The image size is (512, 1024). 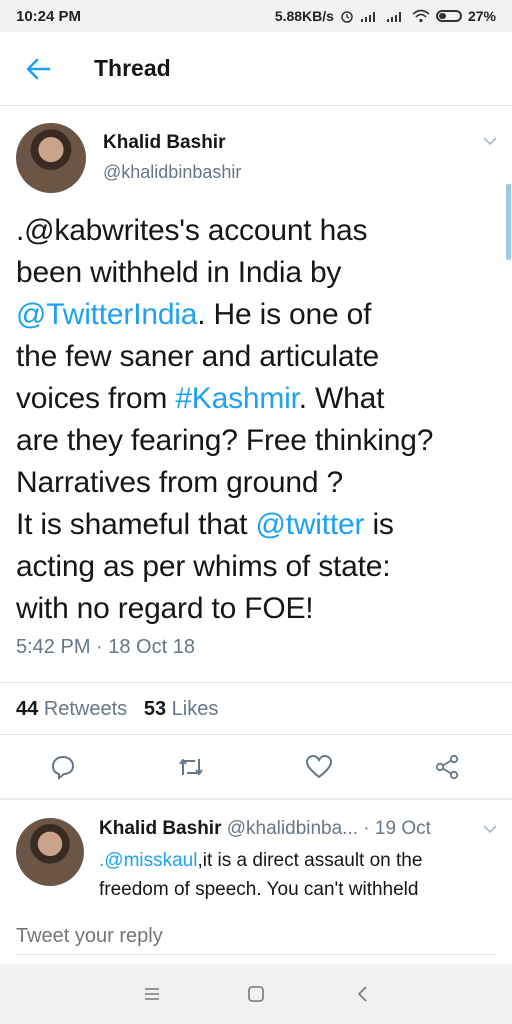 I want to click on system-nav-bar, so click(x=256, y=994).